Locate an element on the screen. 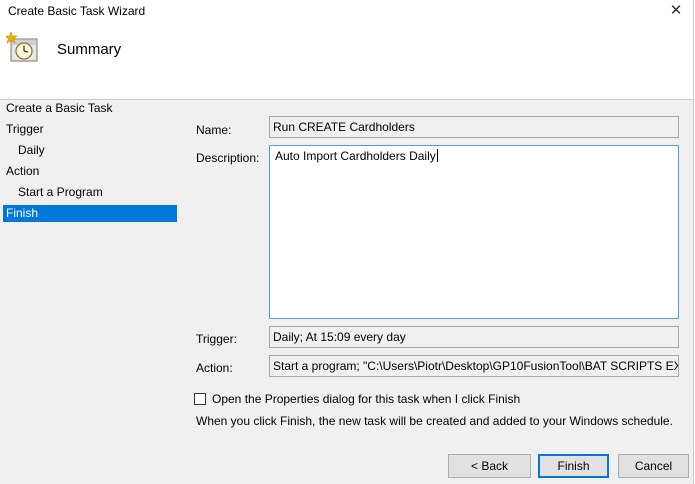  nav-item-start-a-program: Start a Program is located at coordinates (60, 192).